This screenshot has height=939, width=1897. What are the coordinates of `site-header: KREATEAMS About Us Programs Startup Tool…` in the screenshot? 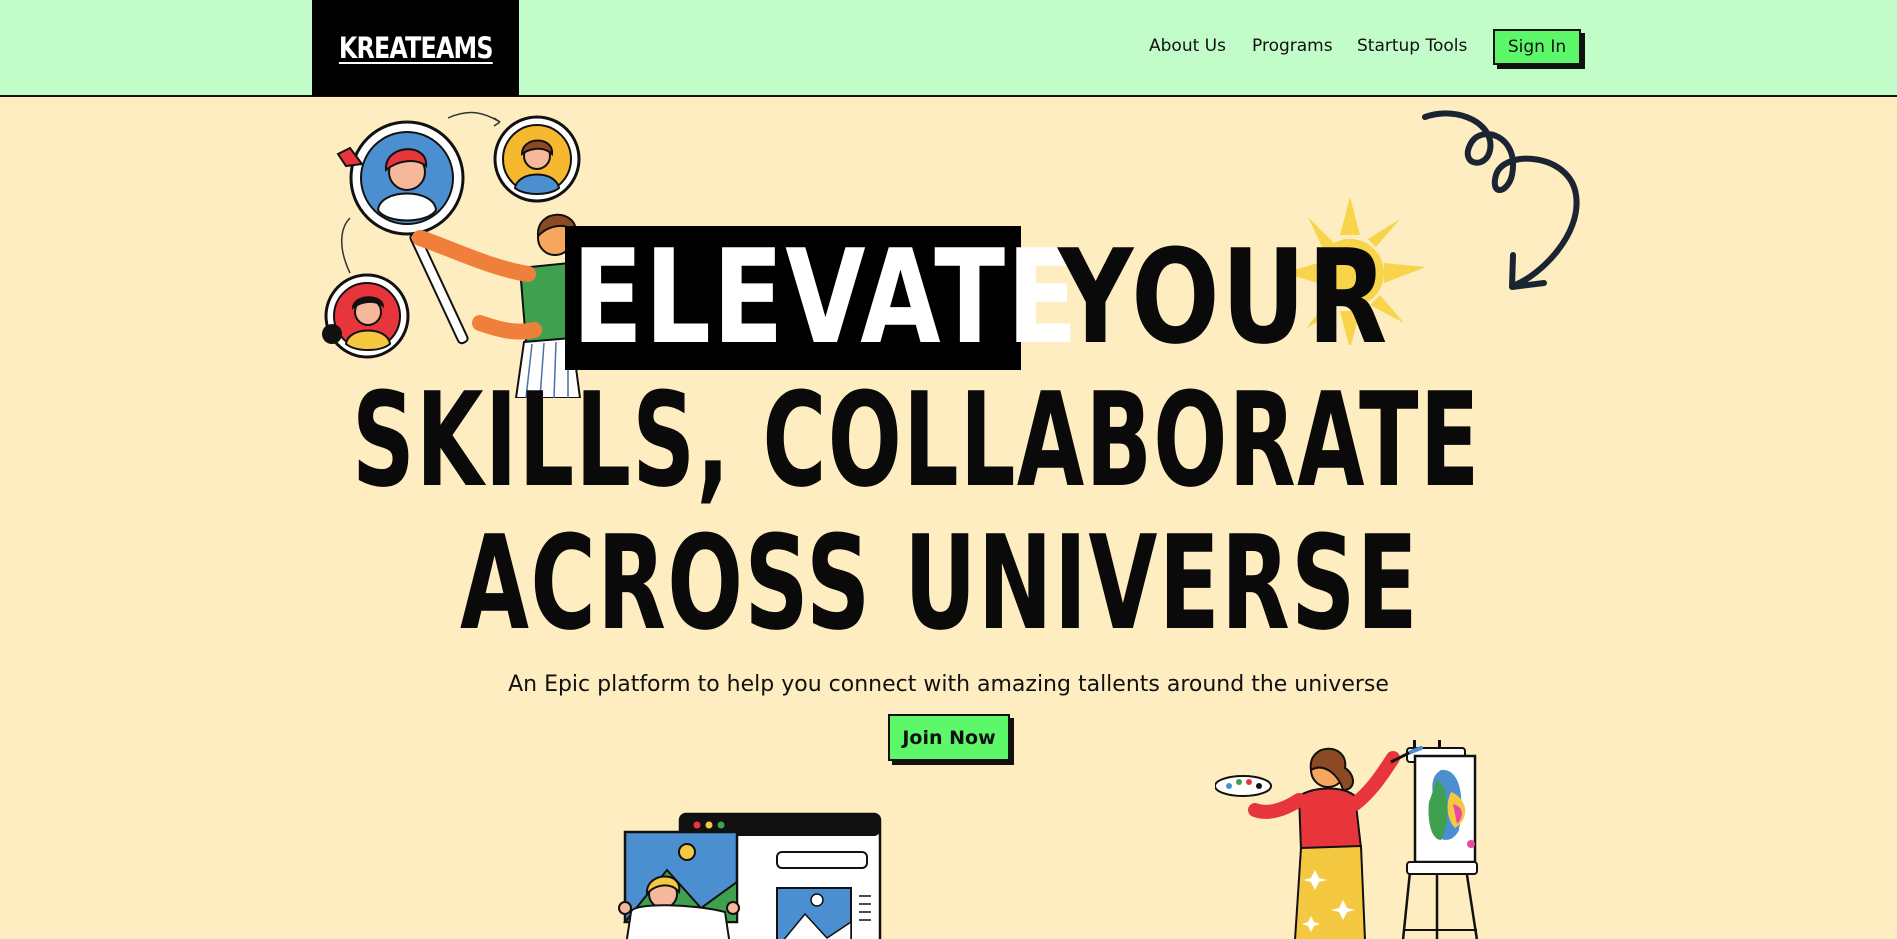 It's located at (948, 48).